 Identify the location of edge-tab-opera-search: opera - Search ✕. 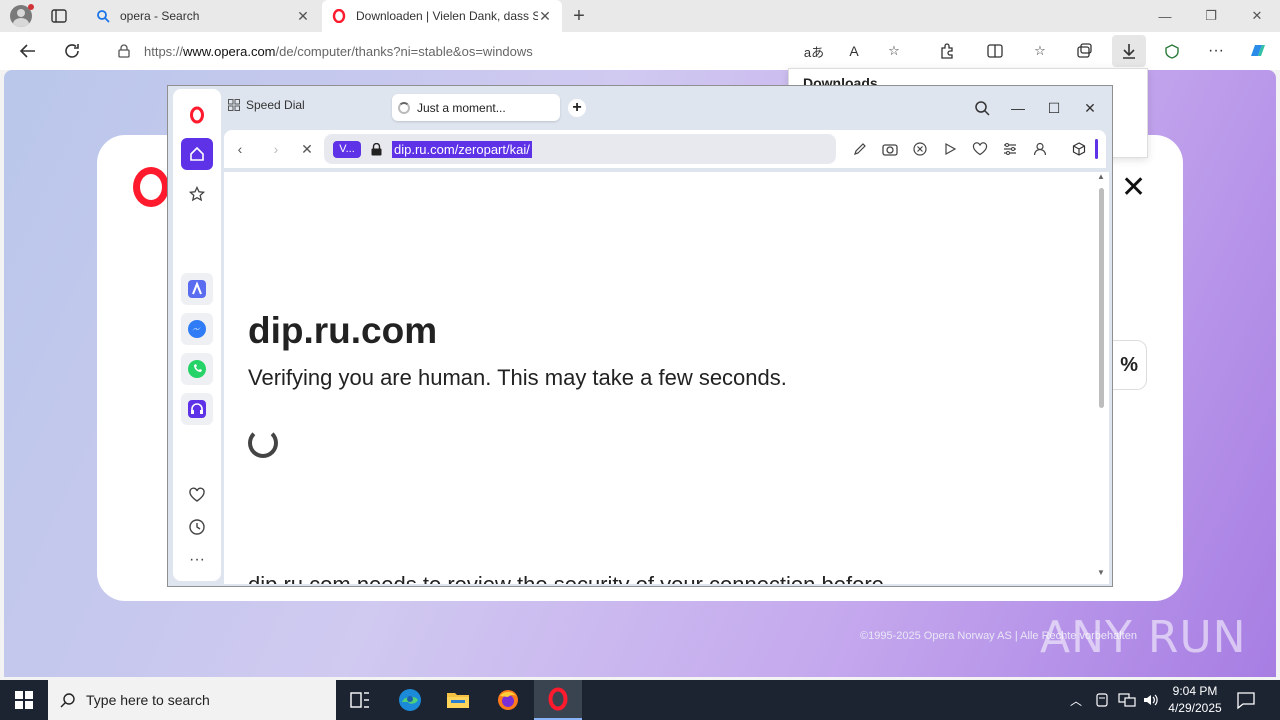
(203, 16).